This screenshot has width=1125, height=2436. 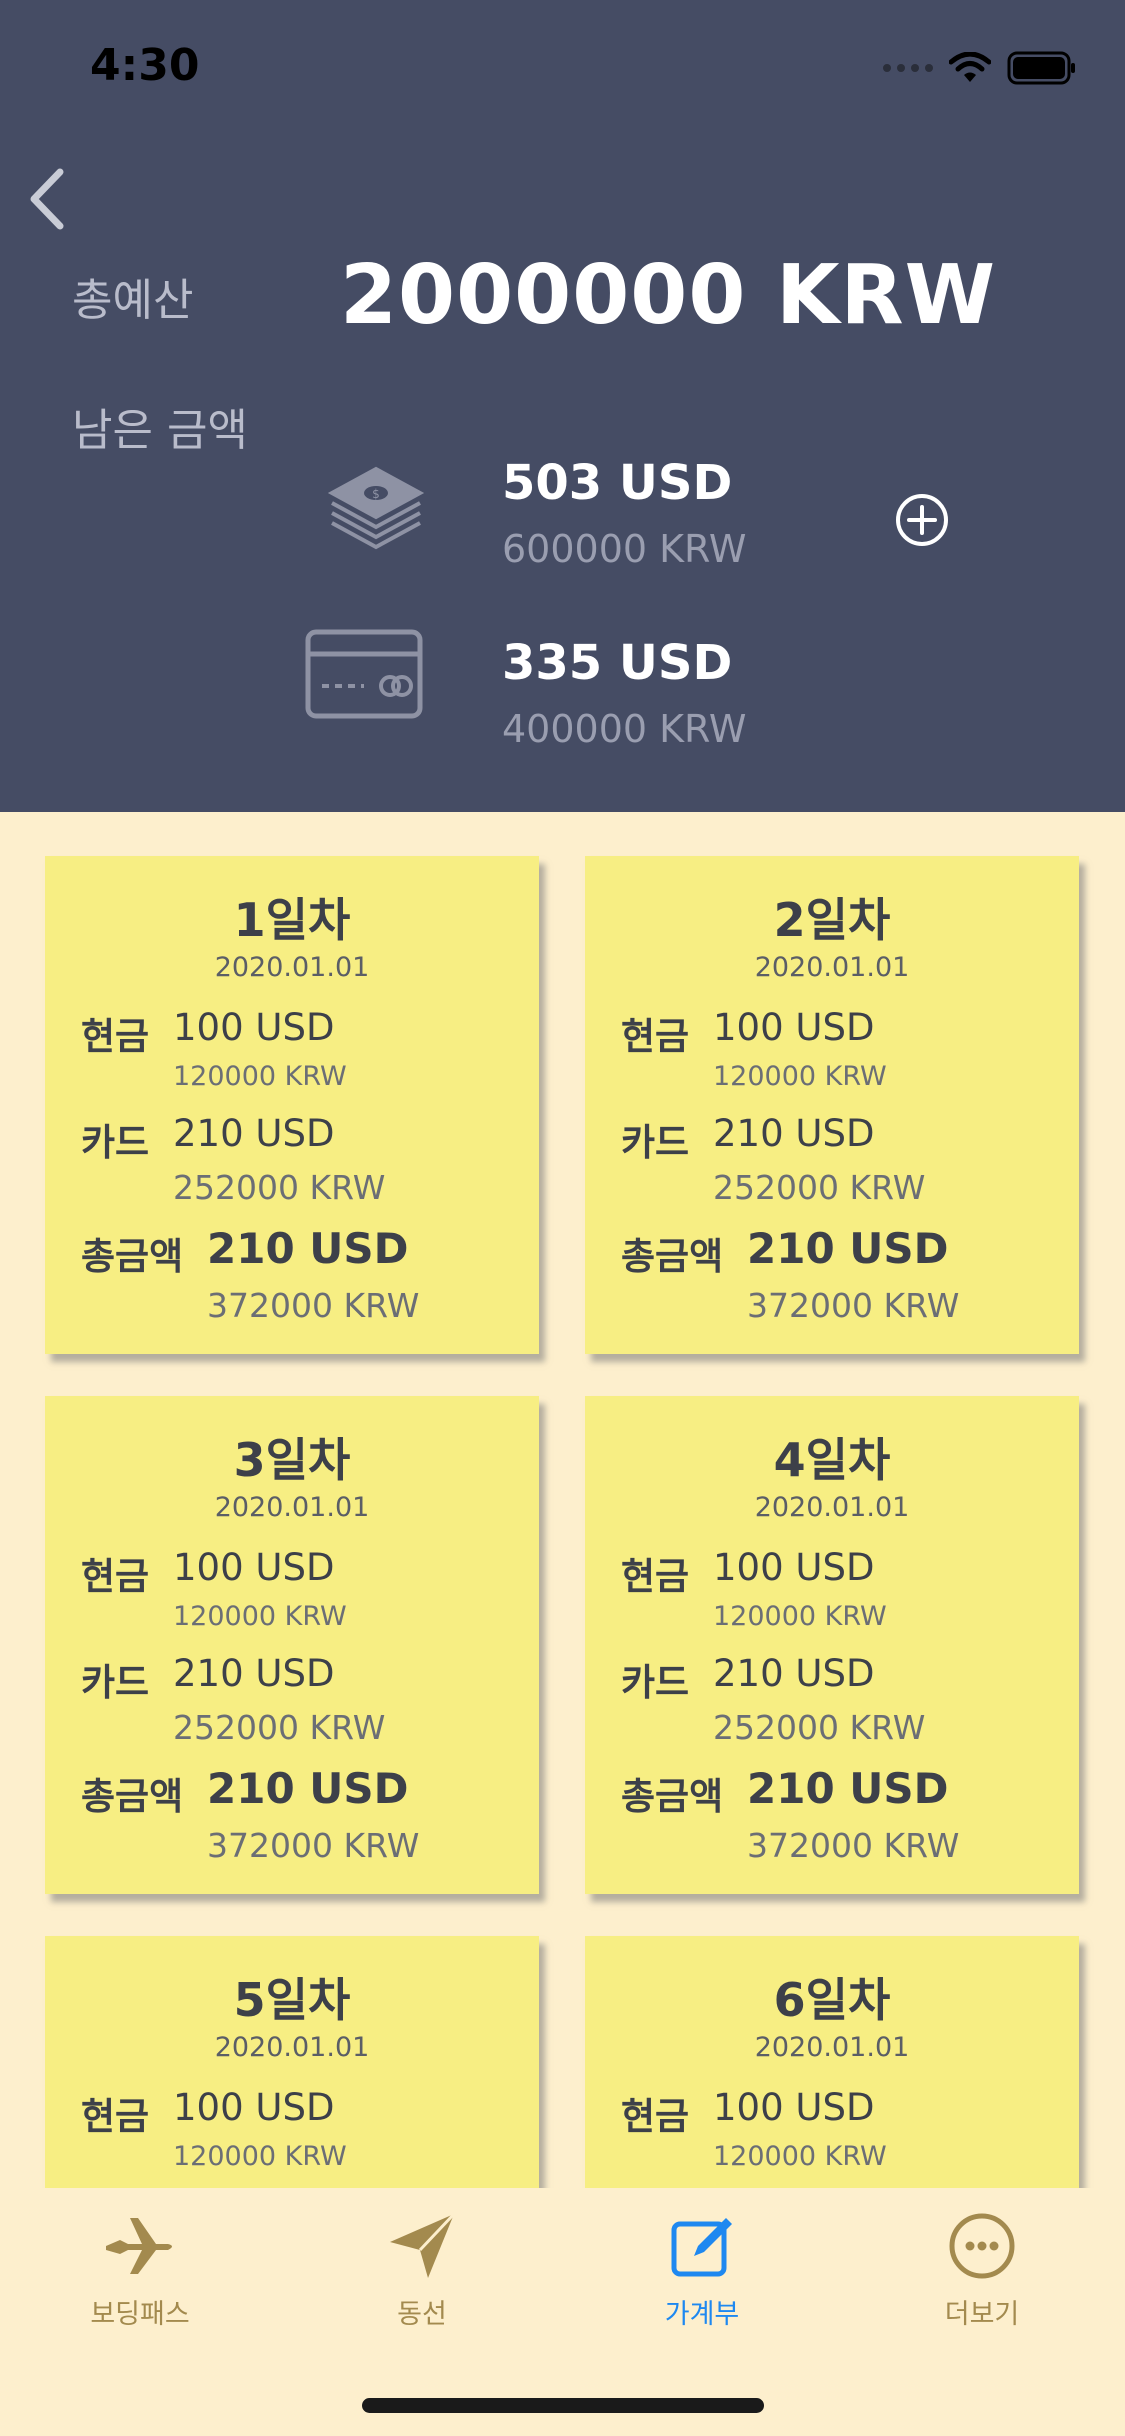 I want to click on total-budget-amount: 2000000 KRW, so click(x=668, y=295).